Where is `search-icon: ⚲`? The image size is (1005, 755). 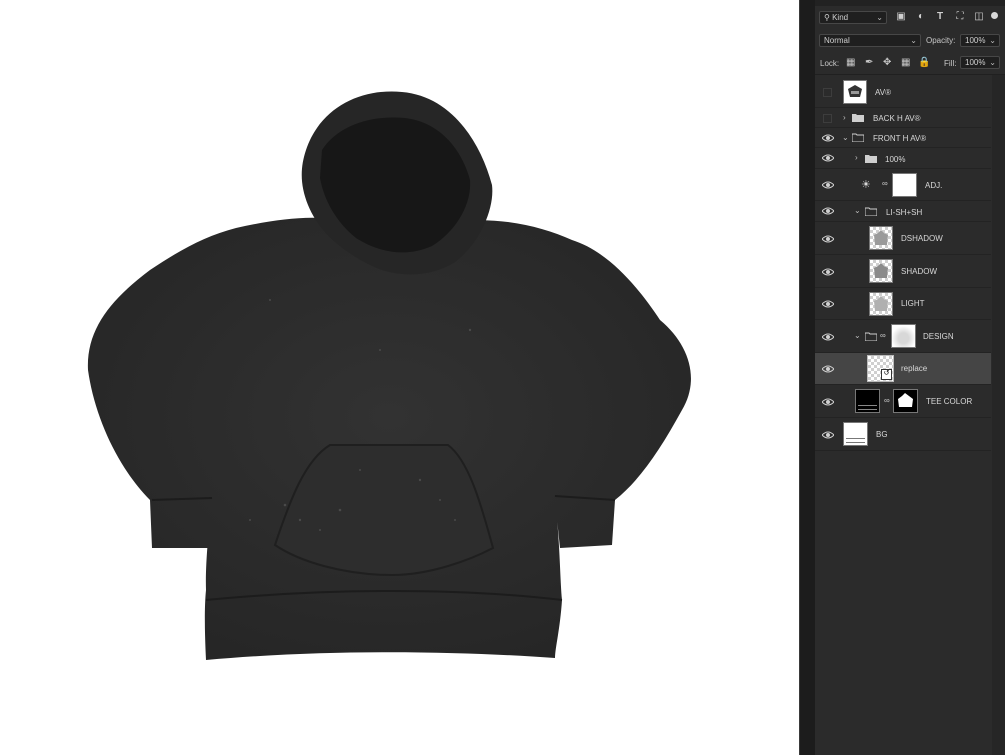 search-icon: ⚲ is located at coordinates (827, 17).